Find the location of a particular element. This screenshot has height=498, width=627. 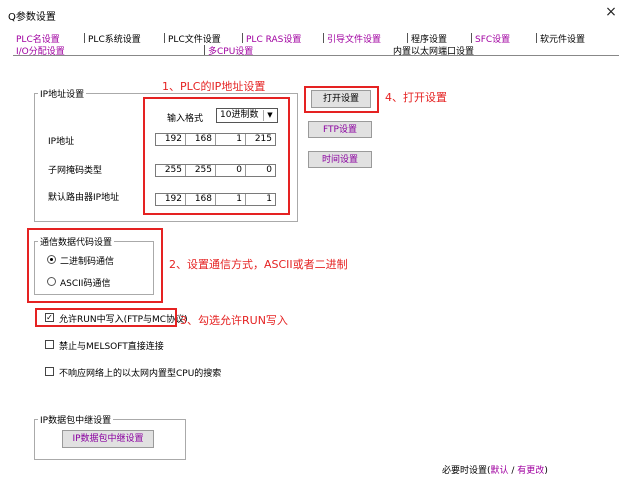

footer-note: 必要时设置(默认 / 有更改) is located at coordinates (495, 469).